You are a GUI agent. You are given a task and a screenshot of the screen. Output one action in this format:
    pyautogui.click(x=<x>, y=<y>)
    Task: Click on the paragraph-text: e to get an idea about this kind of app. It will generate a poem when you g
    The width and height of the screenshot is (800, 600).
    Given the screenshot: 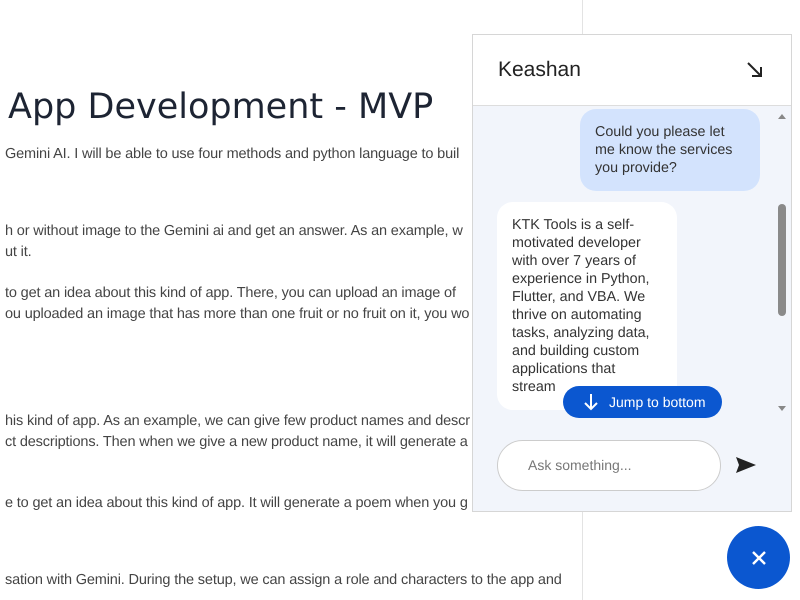 What is the action you would take?
    pyautogui.click(x=236, y=503)
    